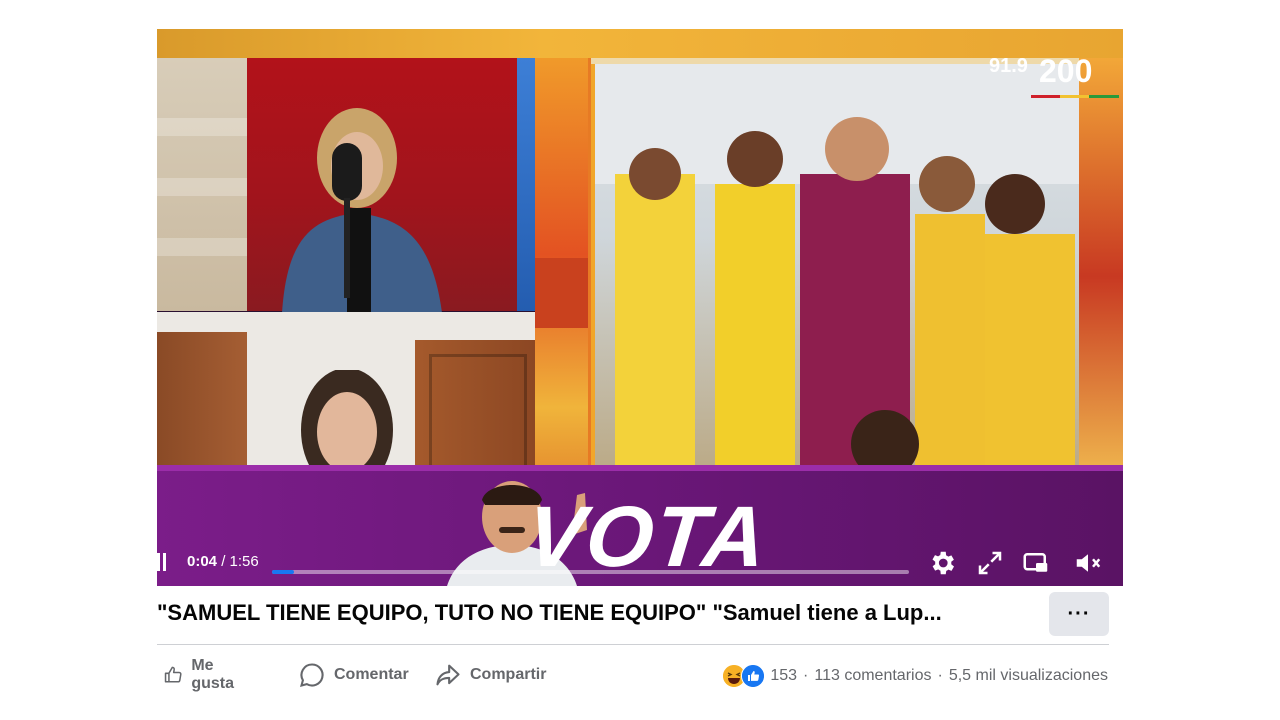  Describe the element at coordinates (640, 44) in the screenshot. I see `video-top-band` at that location.